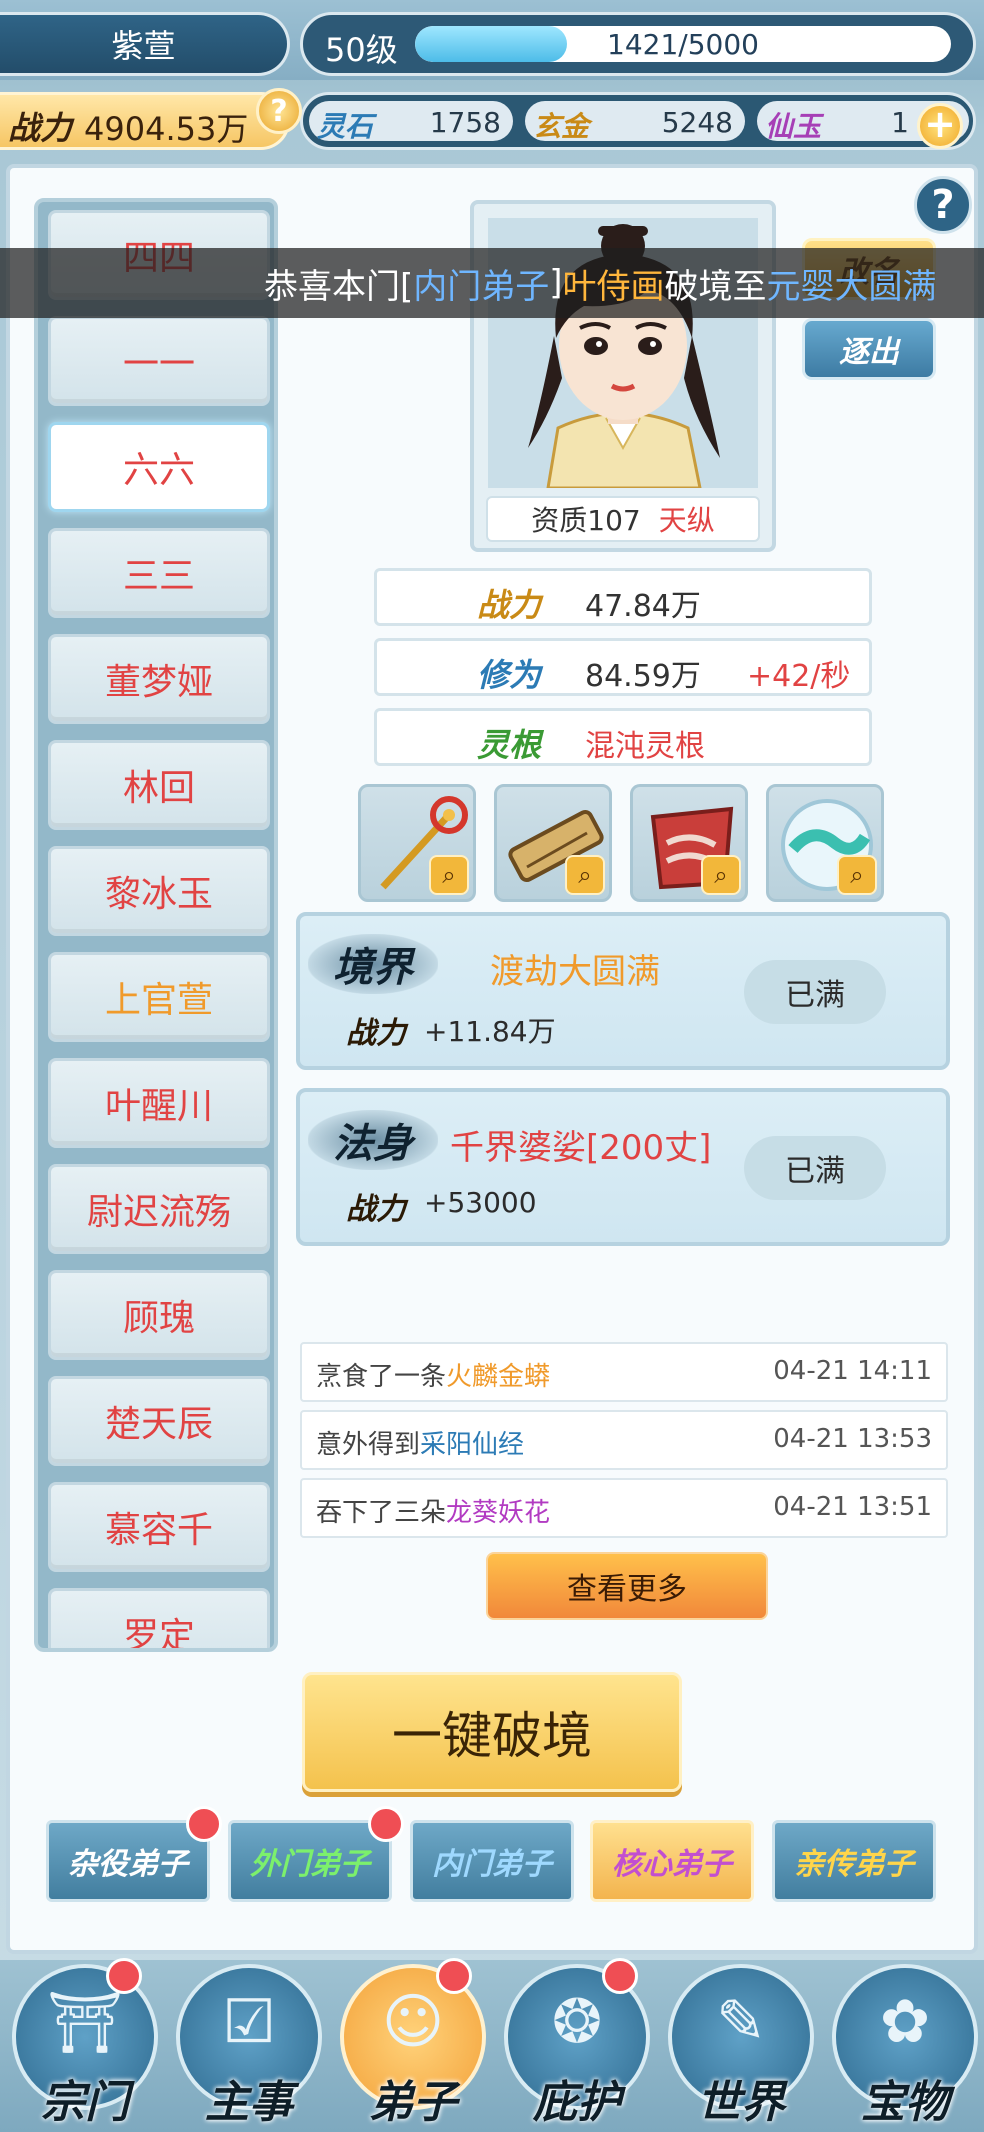 Image resolution: width=984 pixels, height=2132 pixels. Describe the element at coordinates (575, 972) in the screenshot. I see `realm-name: 渡劫大圆满` at that location.